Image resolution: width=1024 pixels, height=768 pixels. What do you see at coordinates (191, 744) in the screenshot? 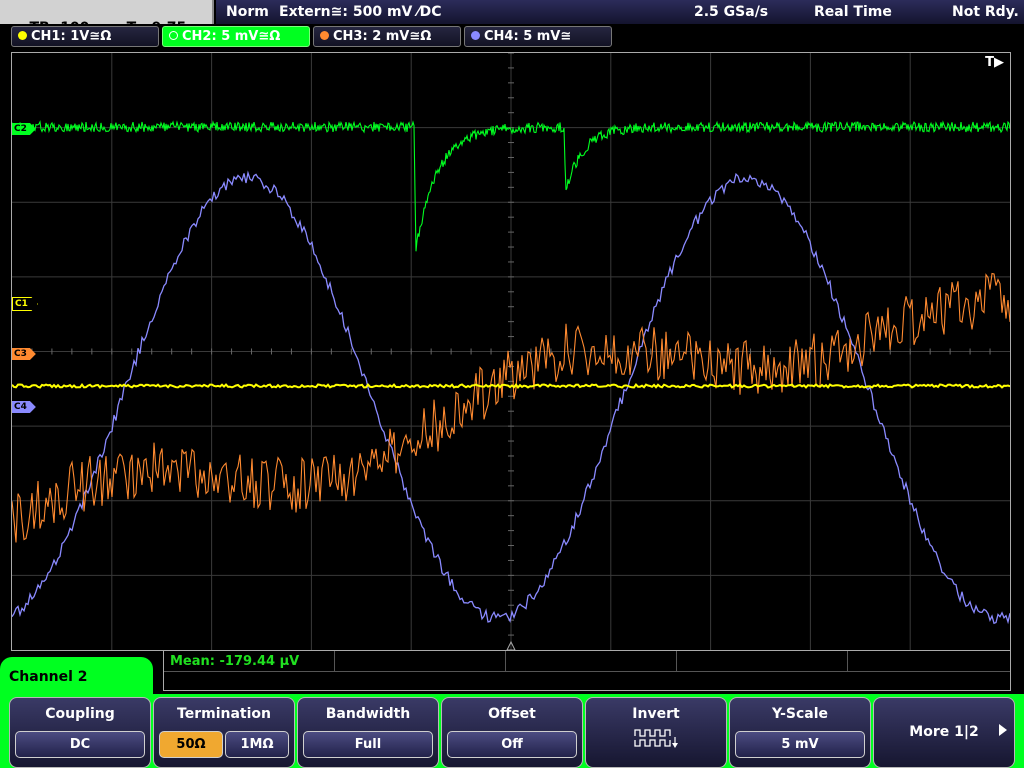
I see `termination-50ohm-option: 50Ω` at bounding box center [191, 744].